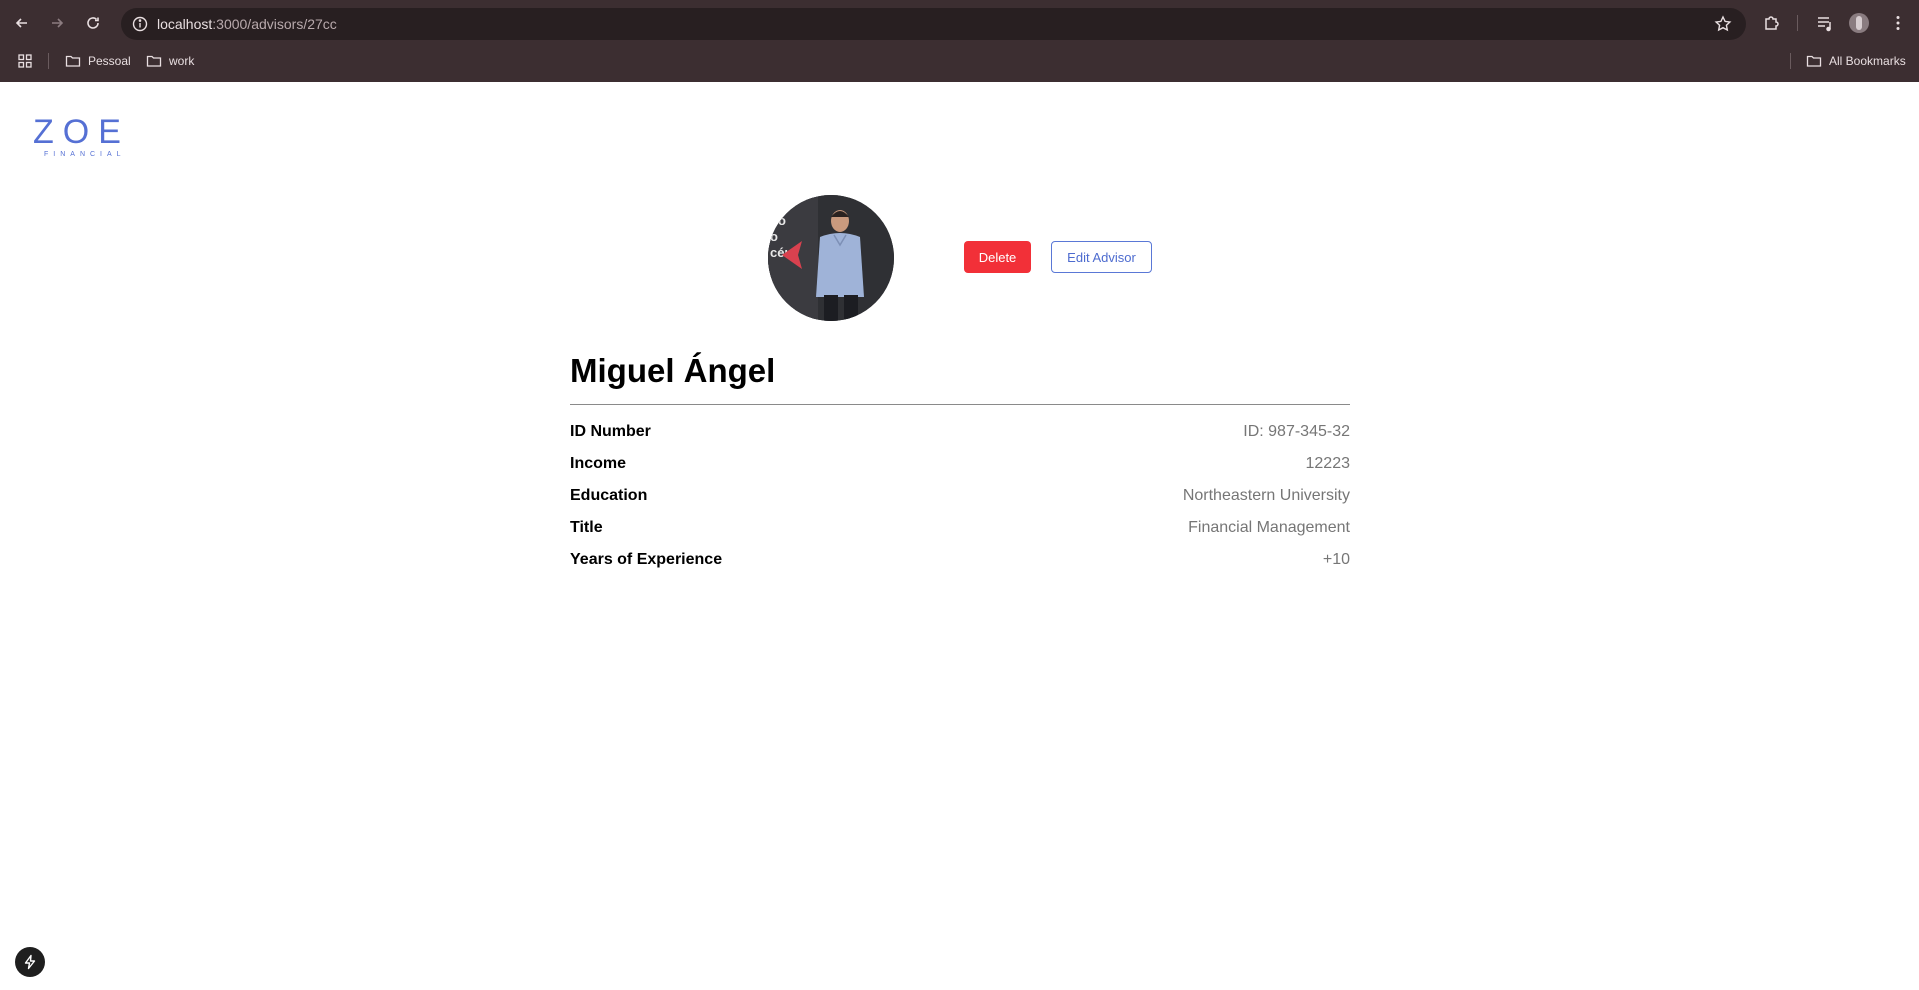 Image resolution: width=1919 pixels, height=990 pixels. What do you see at coordinates (646, 559) in the screenshot?
I see `detail-label: Years of Experience` at bounding box center [646, 559].